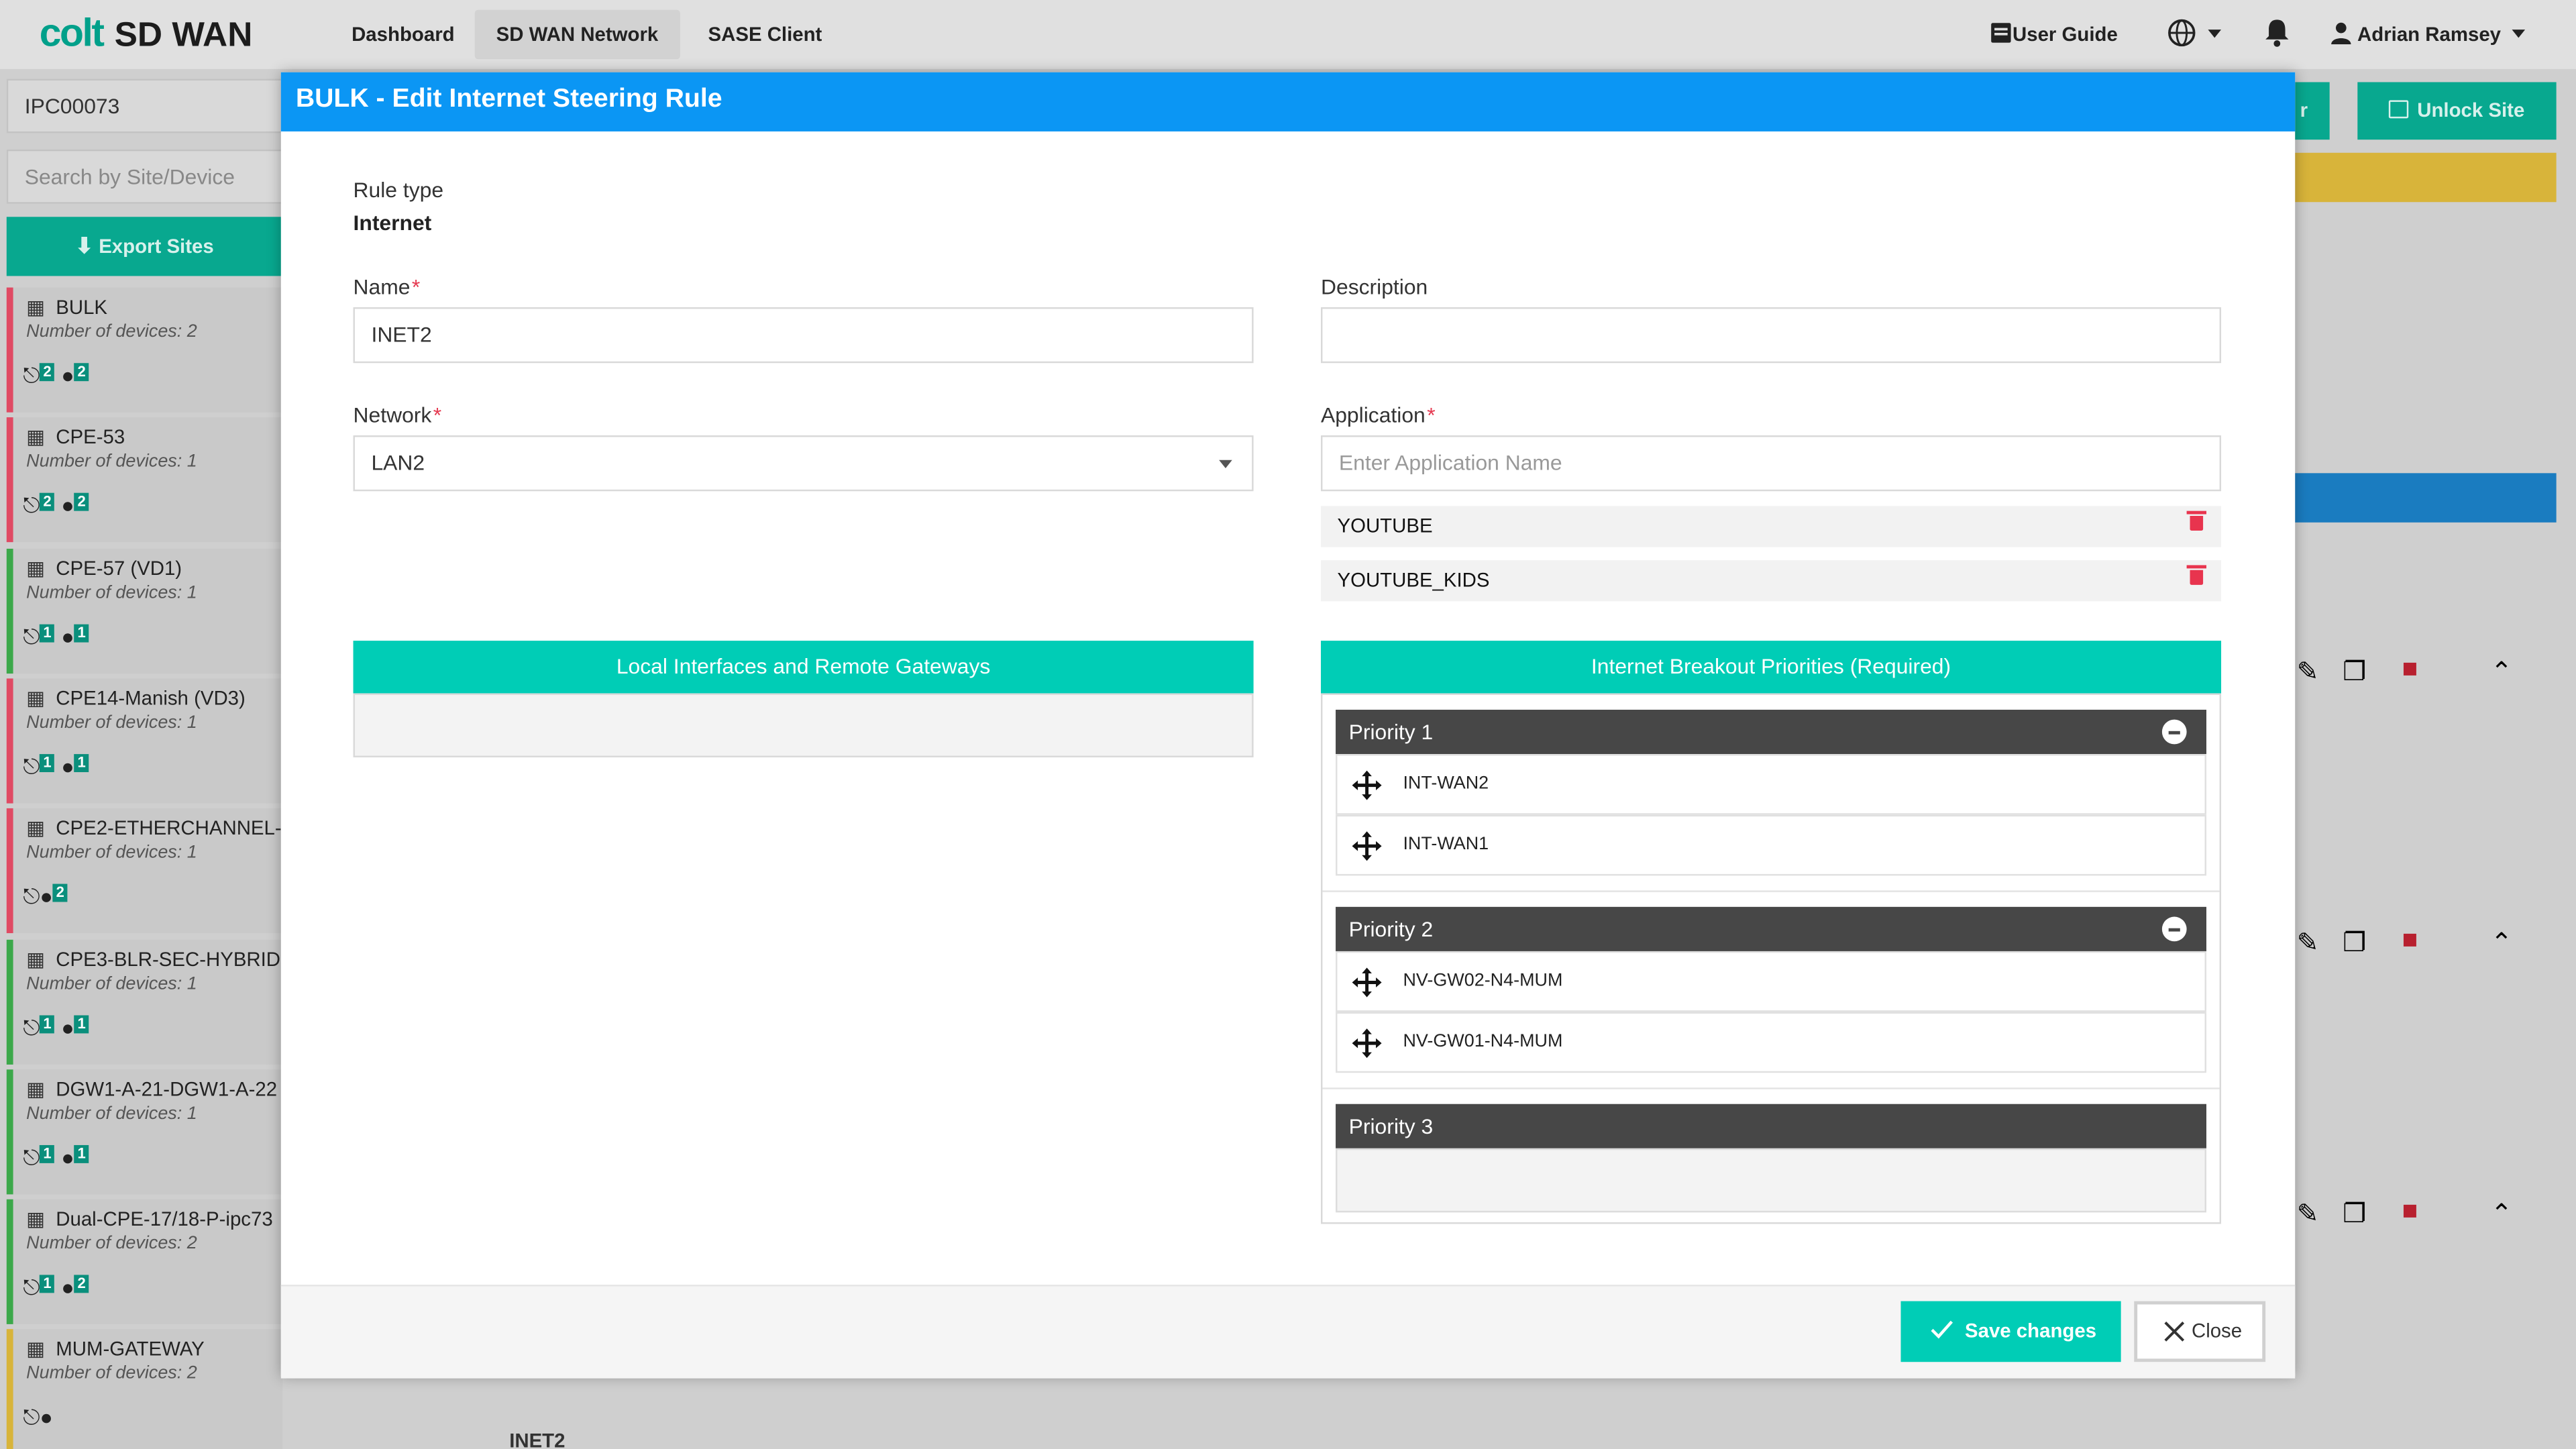 Image resolution: width=2576 pixels, height=1449 pixels. I want to click on network-select-value: LAN2, so click(398, 462).